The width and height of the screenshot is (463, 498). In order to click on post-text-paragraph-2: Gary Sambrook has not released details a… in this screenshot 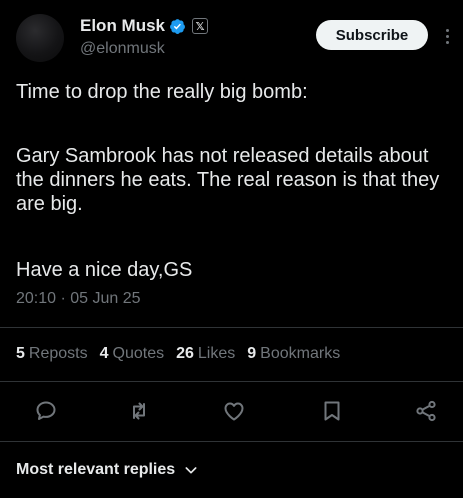, I will do `click(228, 180)`.